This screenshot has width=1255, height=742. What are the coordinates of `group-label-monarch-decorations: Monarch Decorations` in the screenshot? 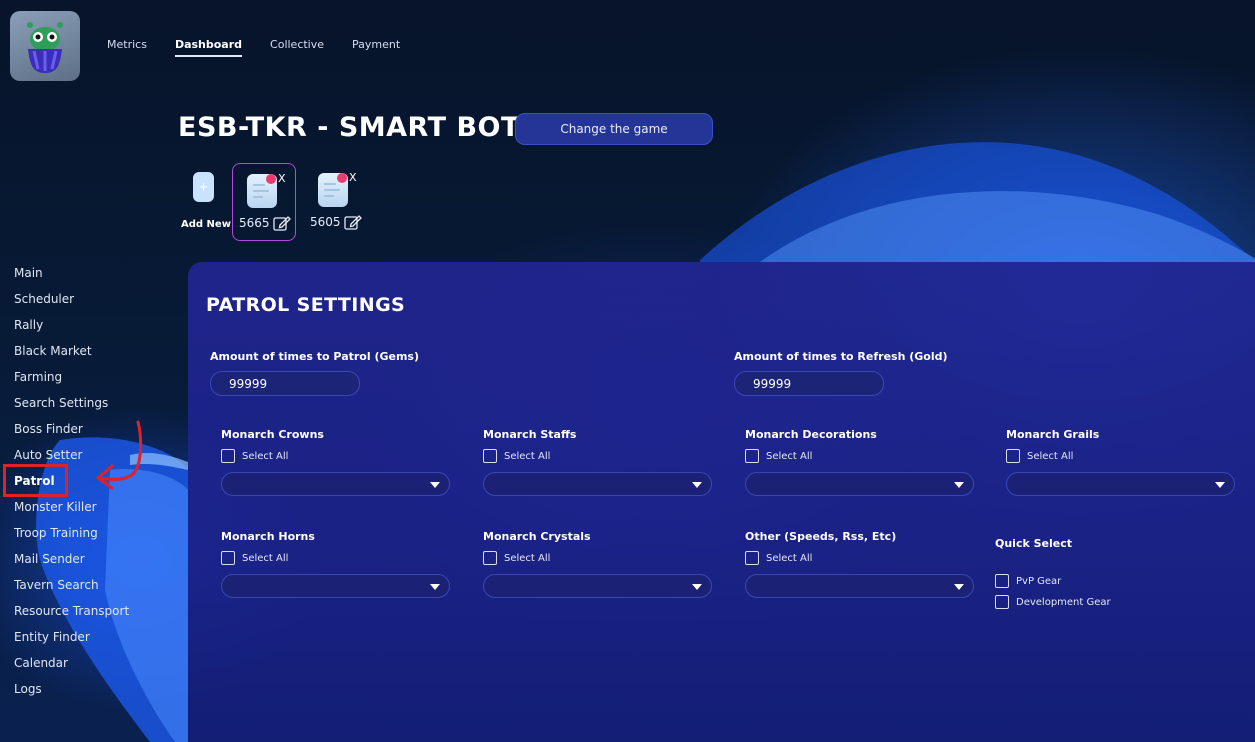 It's located at (811, 434).